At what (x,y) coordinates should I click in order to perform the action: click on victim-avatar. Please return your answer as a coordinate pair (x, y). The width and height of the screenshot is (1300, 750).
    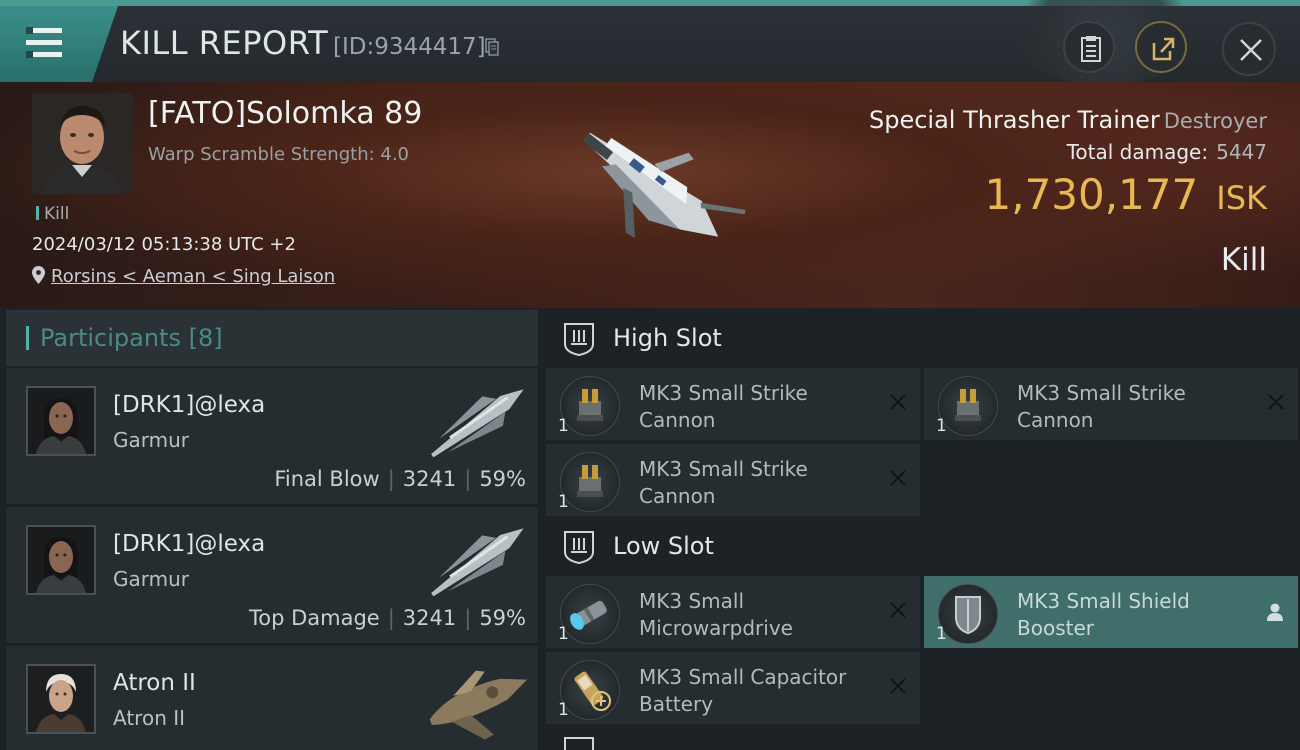
    Looking at the image, I should click on (82, 143).